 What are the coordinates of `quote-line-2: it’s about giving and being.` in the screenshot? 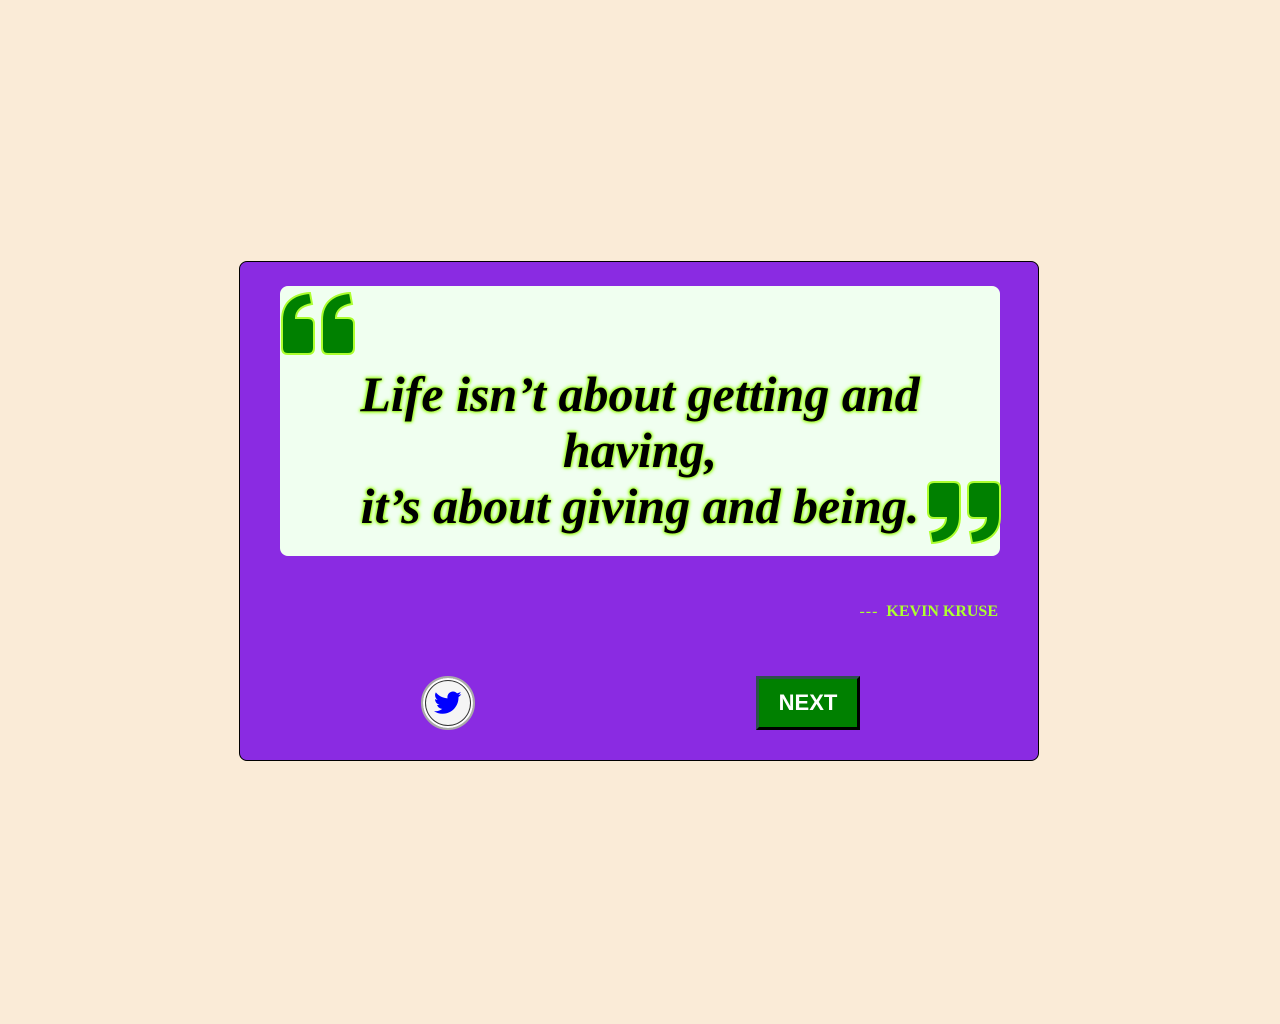 It's located at (640, 506).